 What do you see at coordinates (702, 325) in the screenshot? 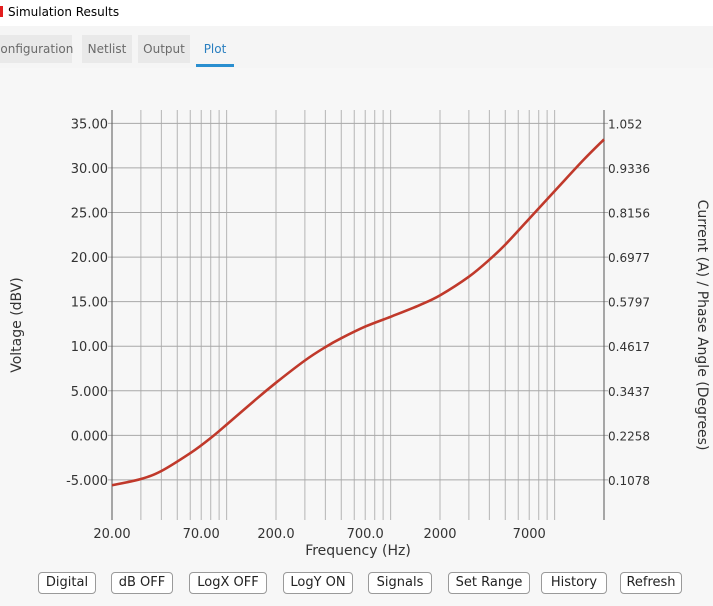
I see `y2-axis-label: Current (A) / Phase Angle (Degrees)` at bounding box center [702, 325].